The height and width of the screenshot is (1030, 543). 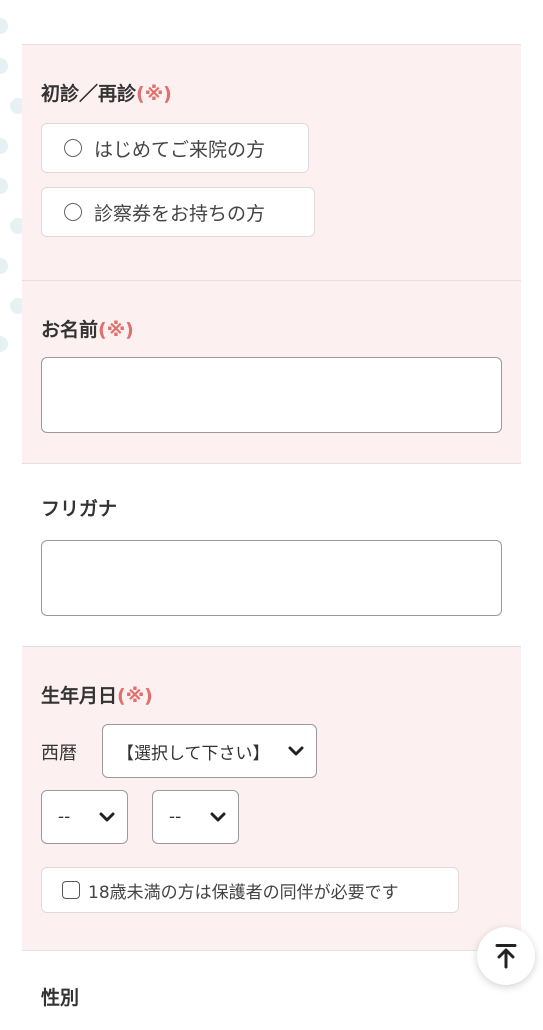 I want to click on gender-label: 性別, so click(x=60, y=998).